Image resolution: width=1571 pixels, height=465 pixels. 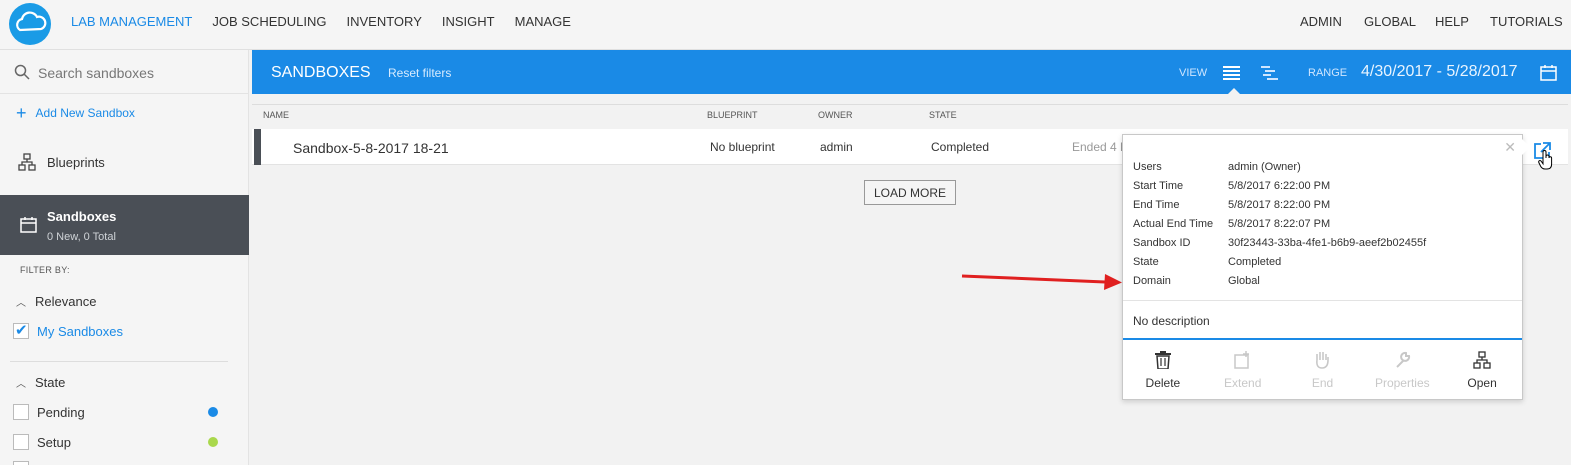 I want to click on filter-setup: Setup, so click(x=42, y=442).